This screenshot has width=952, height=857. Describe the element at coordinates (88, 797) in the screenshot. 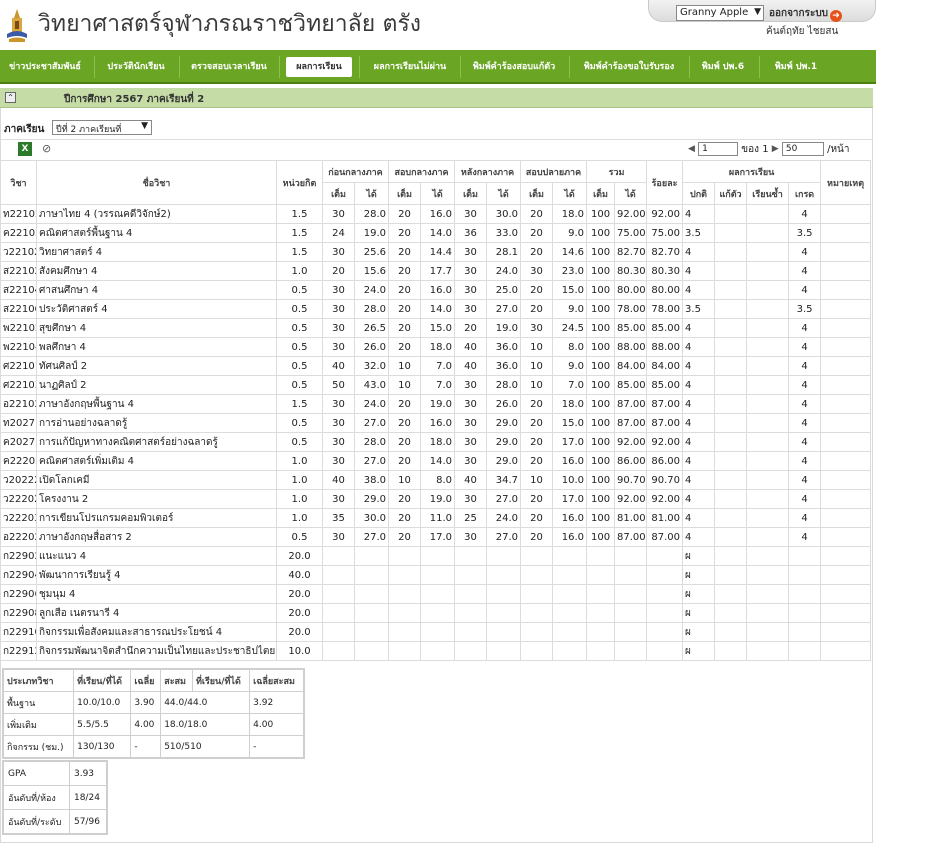

I see `rank-class-value: 18/24` at that location.